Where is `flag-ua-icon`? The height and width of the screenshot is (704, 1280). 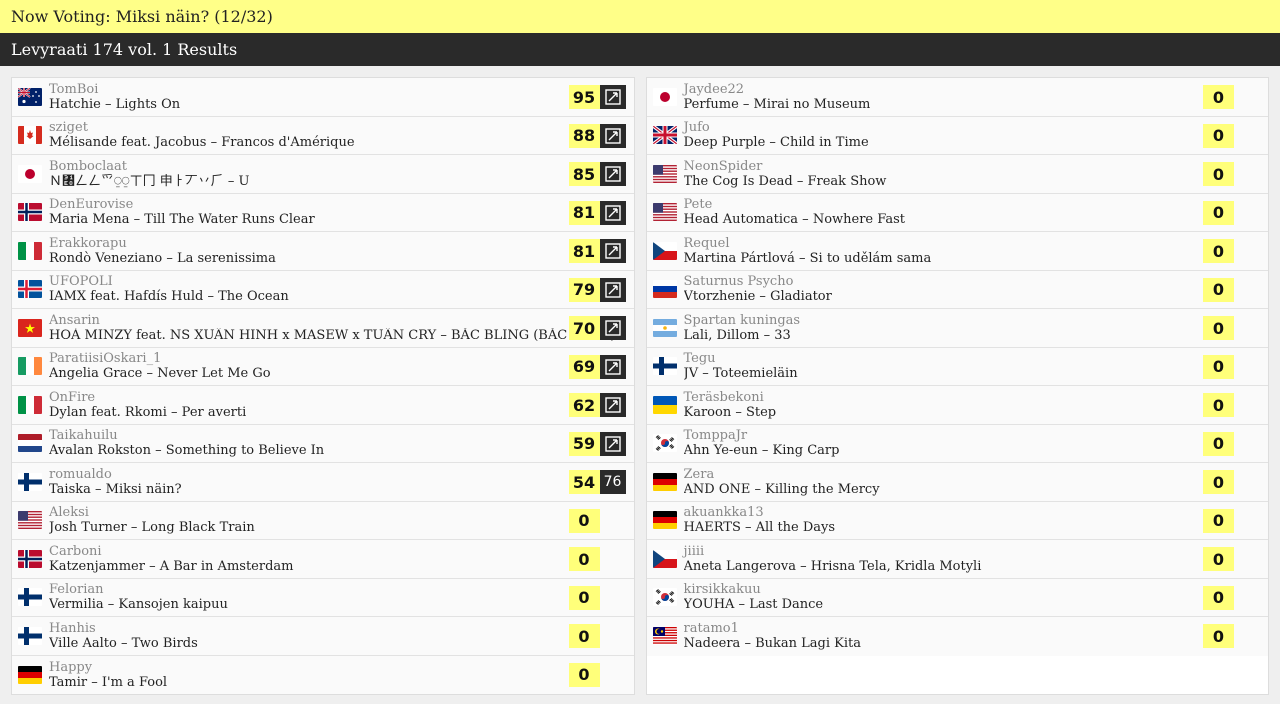
flag-ua-icon is located at coordinates (664, 404).